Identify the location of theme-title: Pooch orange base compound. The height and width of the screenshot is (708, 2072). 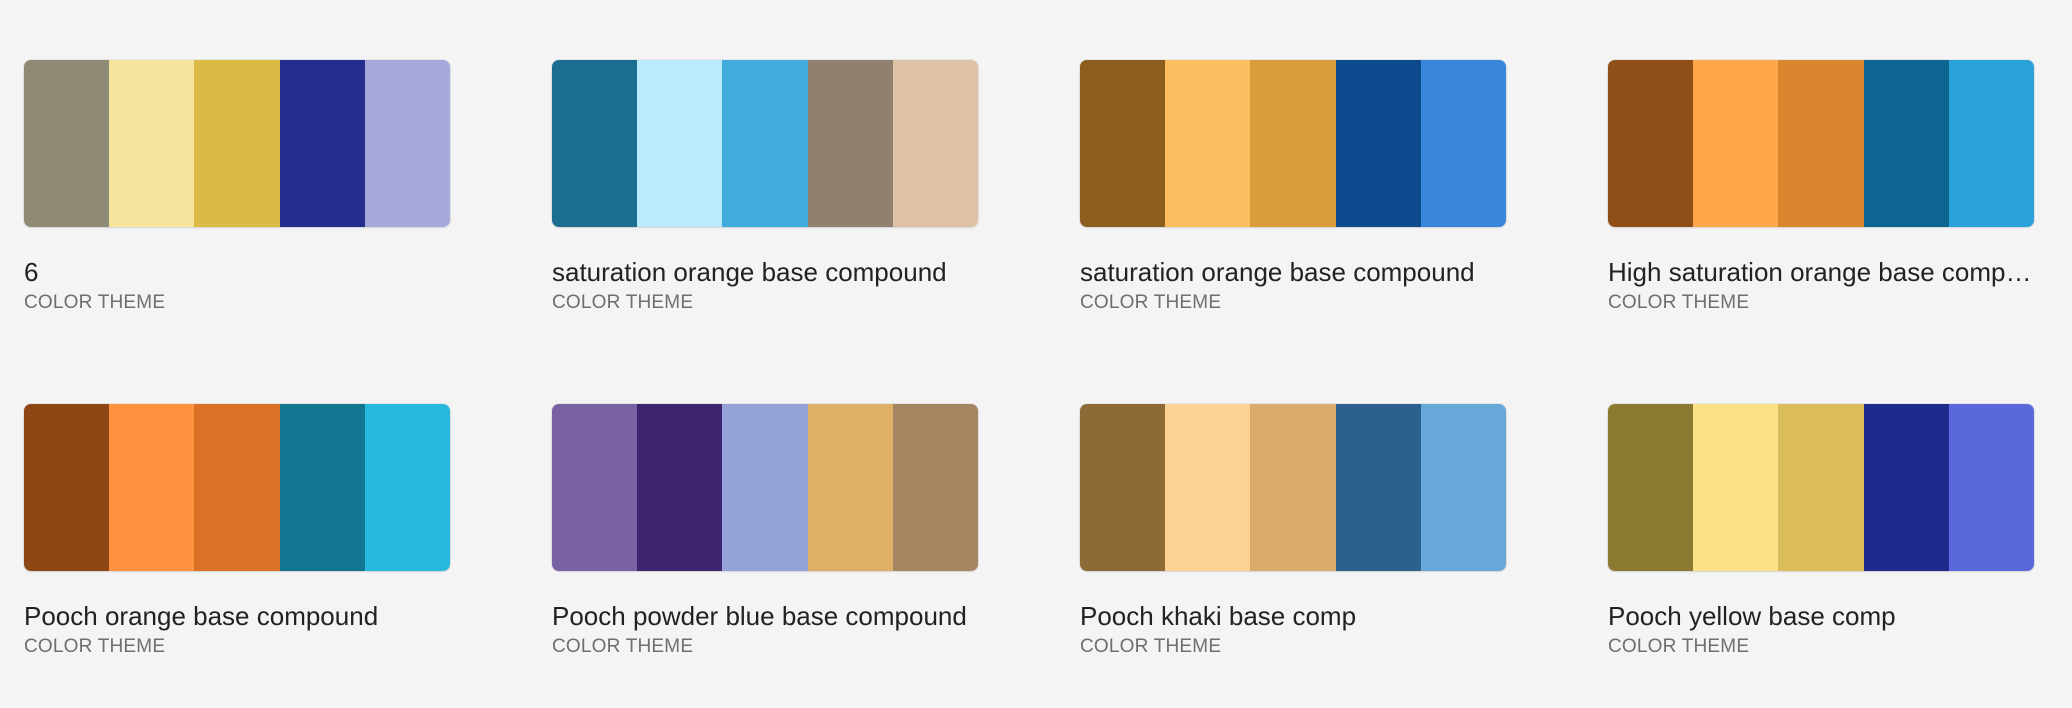
(237, 616).